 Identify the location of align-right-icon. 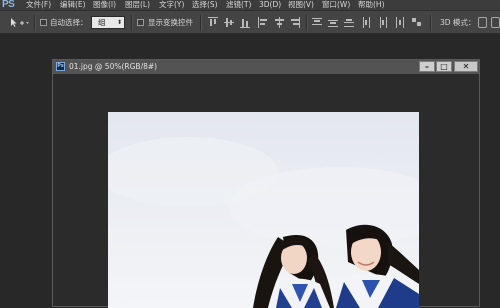
(295, 22).